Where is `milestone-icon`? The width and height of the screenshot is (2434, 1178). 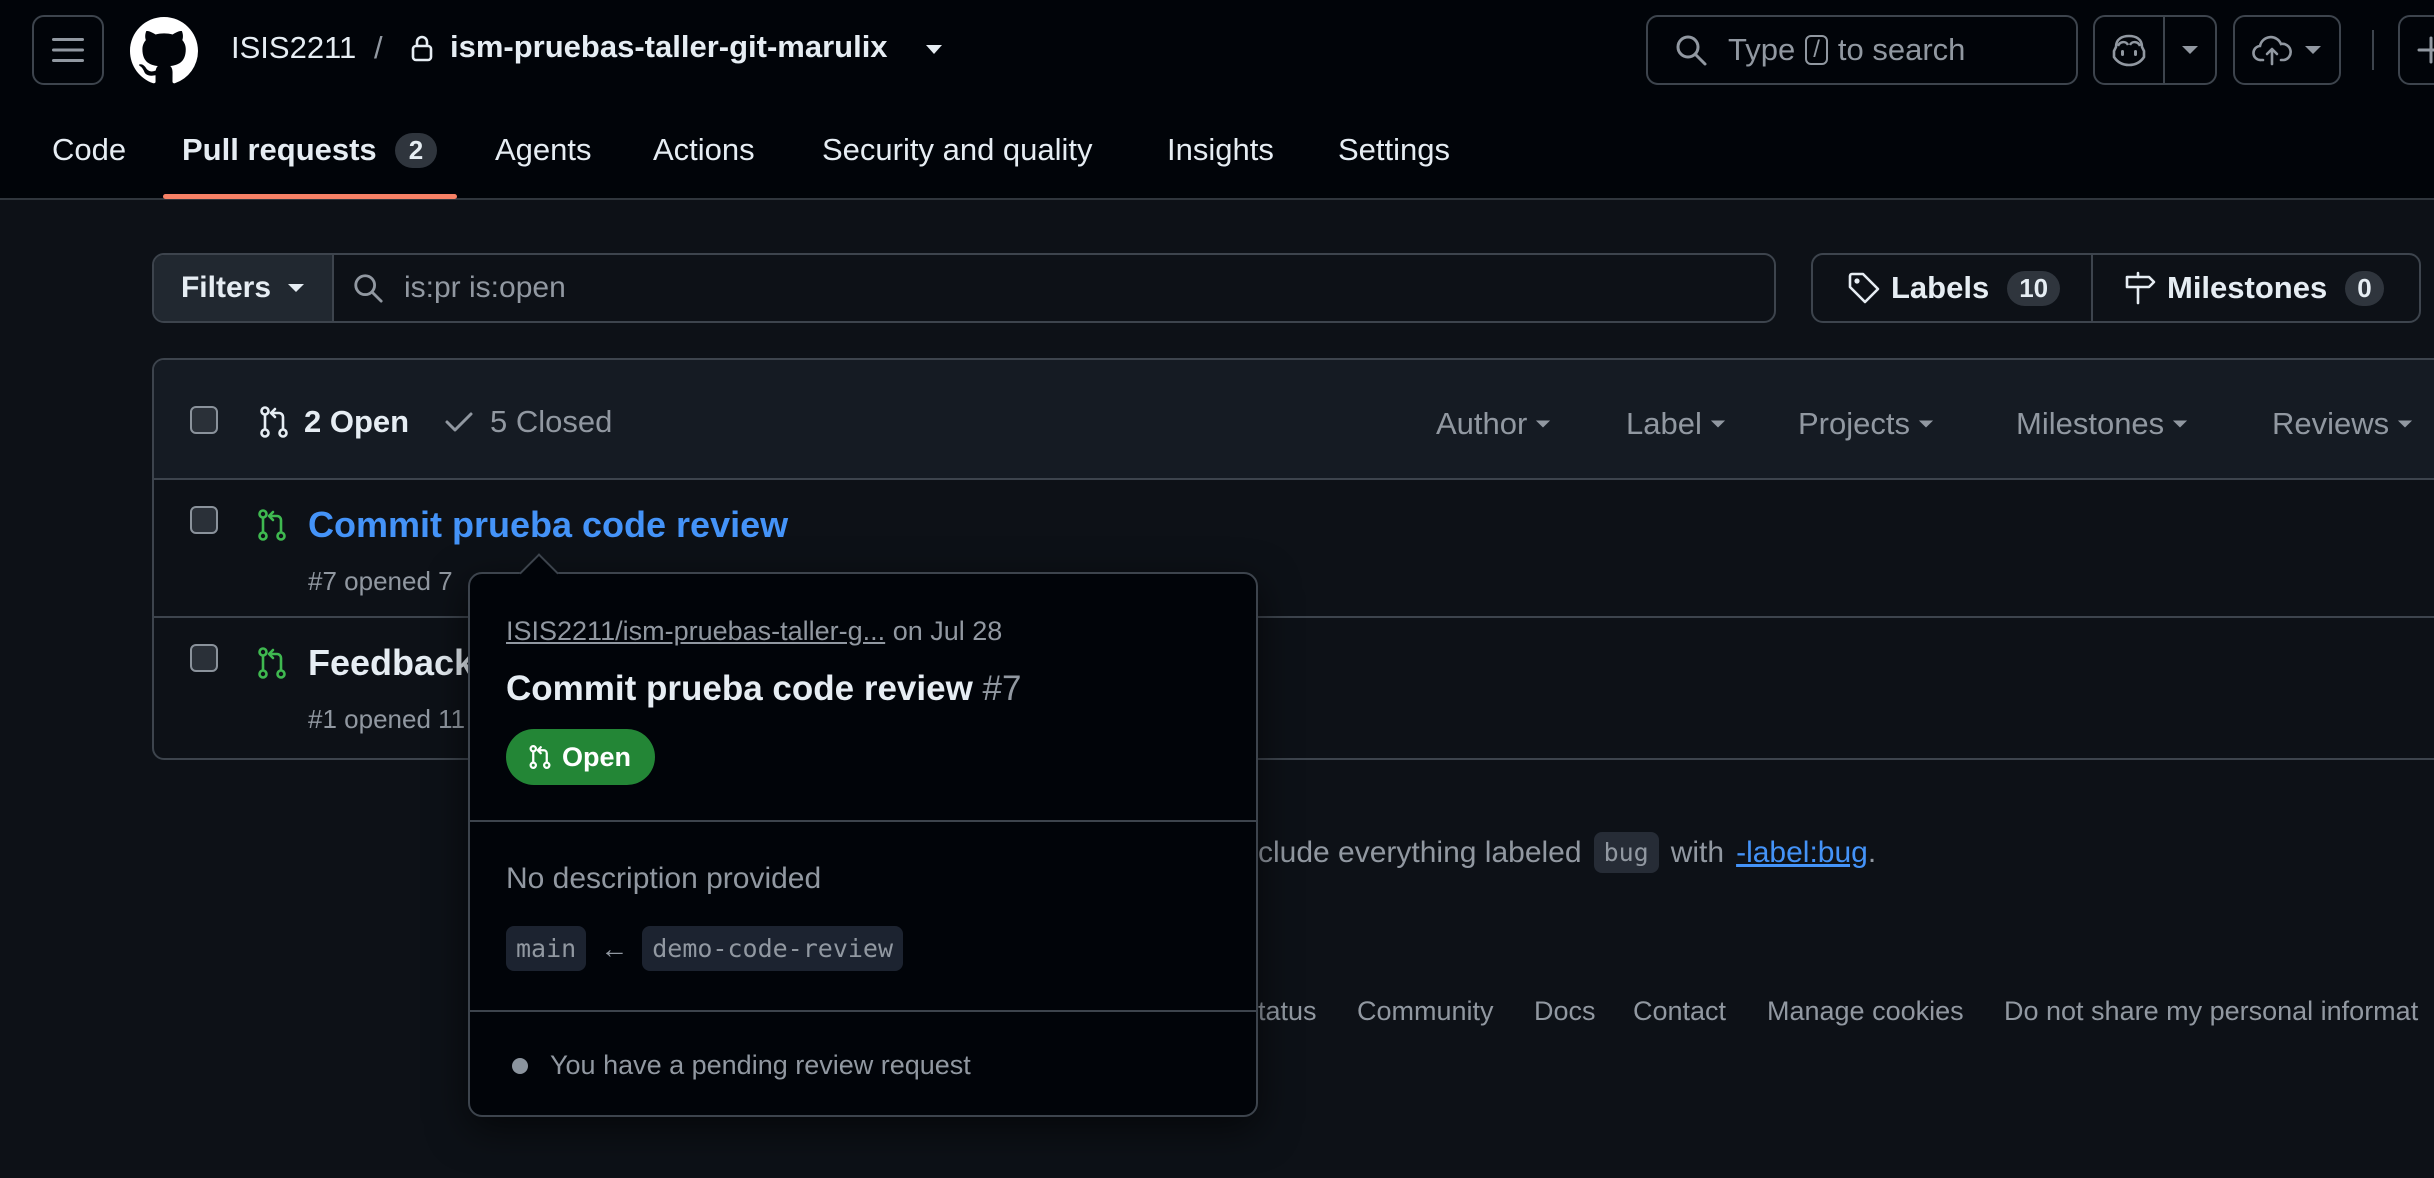 milestone-icon is located at coordinates (2140, 288).